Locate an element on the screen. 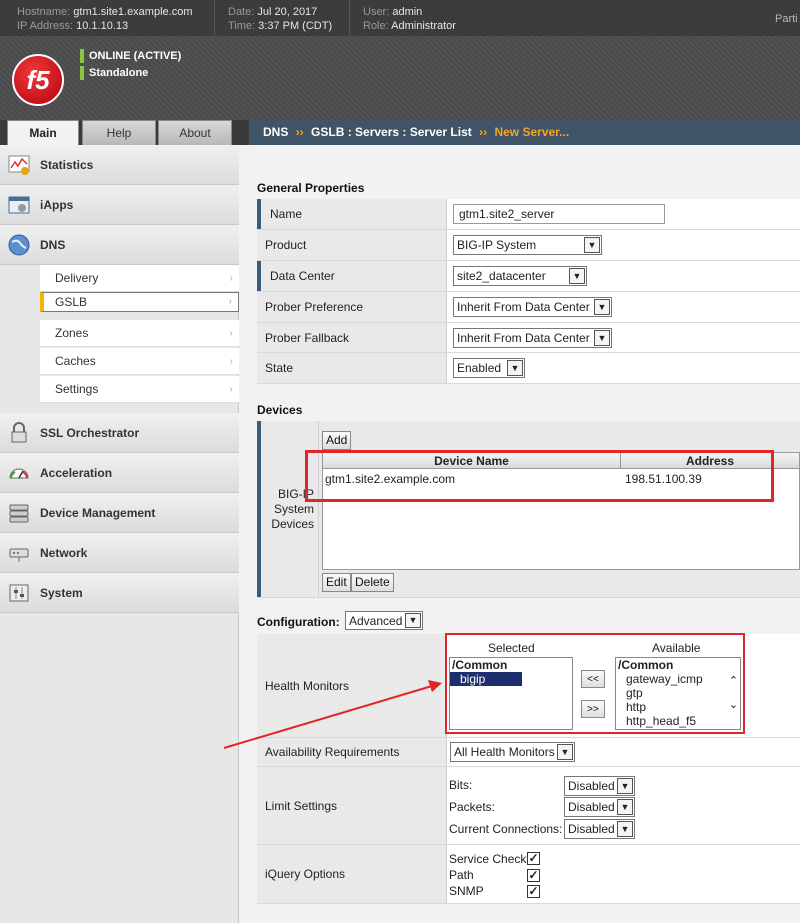 The image size is (800, 923). packets-value: Disabled is located at coordinates (591, 807).